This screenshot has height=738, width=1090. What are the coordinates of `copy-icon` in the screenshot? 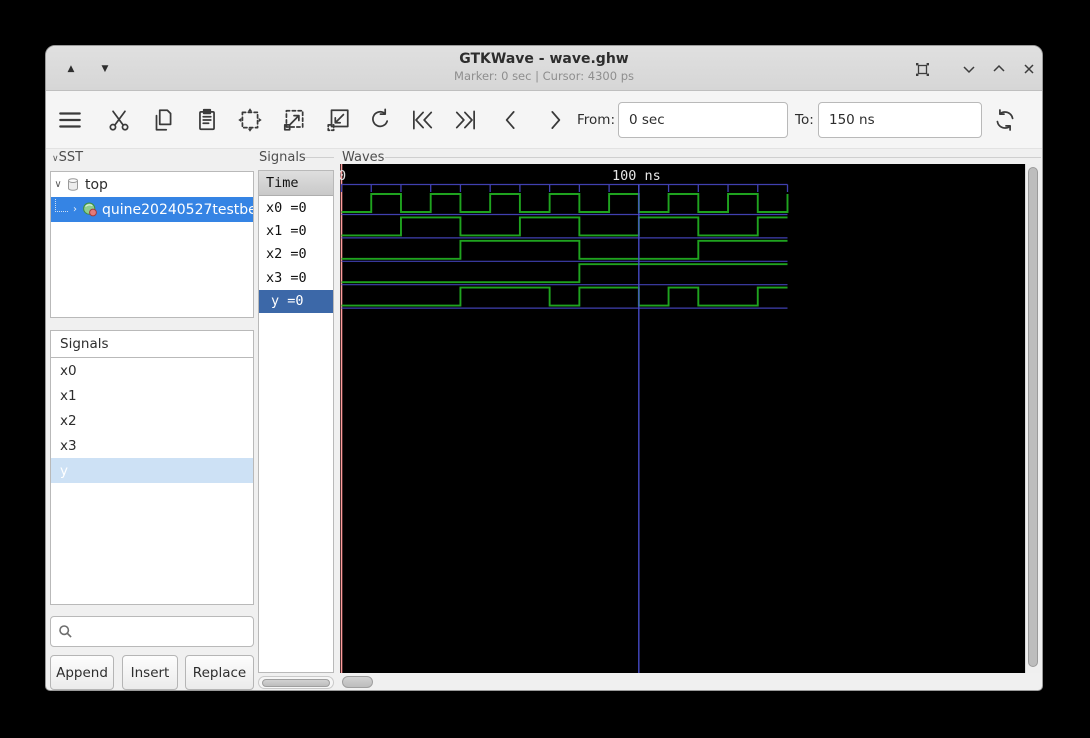 It's located at (163, 120).